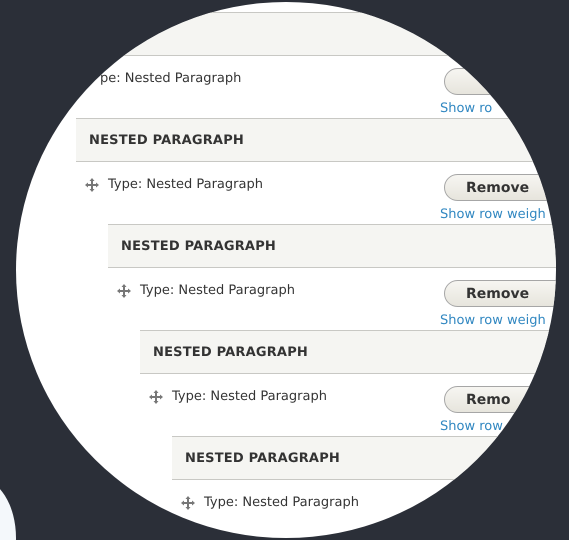  Describe the element at coordinates (466, 108) in the screenshot. I see `show-row-weights-link: Show ro` at that location.